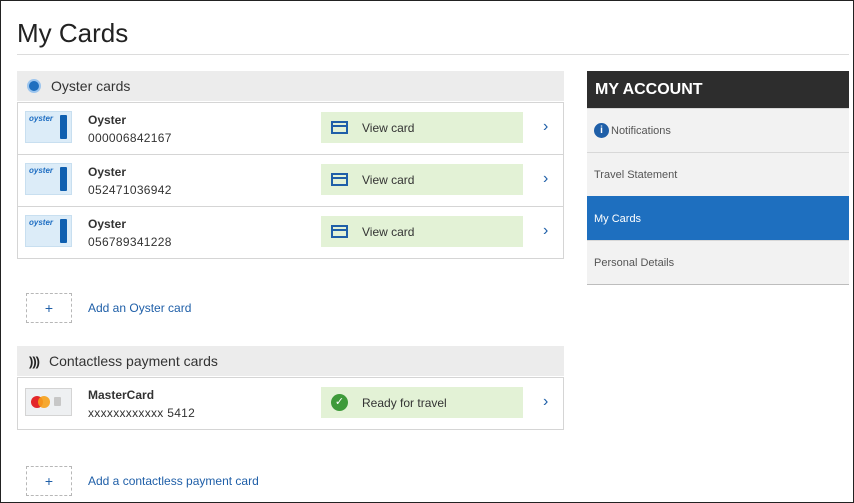 This screenshot has height=503, width=854. I want to click on sidebar-item-label: Notifications, so click(641, 130).